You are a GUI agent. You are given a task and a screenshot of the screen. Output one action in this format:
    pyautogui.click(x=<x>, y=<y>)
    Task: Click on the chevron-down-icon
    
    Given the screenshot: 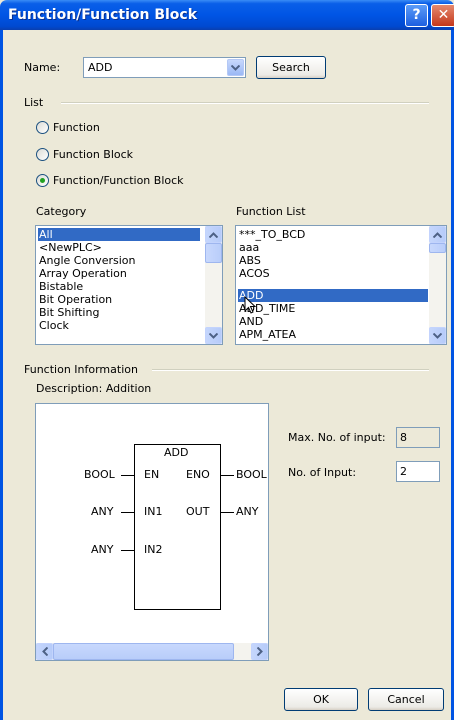 What is the action you would take?
    pyautogui.click(x=235, y=67)
    